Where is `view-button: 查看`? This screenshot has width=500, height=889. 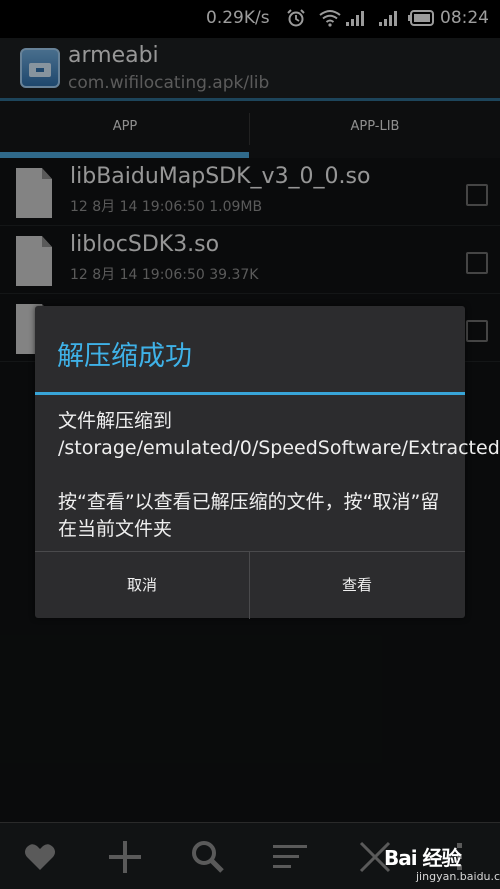
view-button: 查看 is located at coordinates (357, 585).